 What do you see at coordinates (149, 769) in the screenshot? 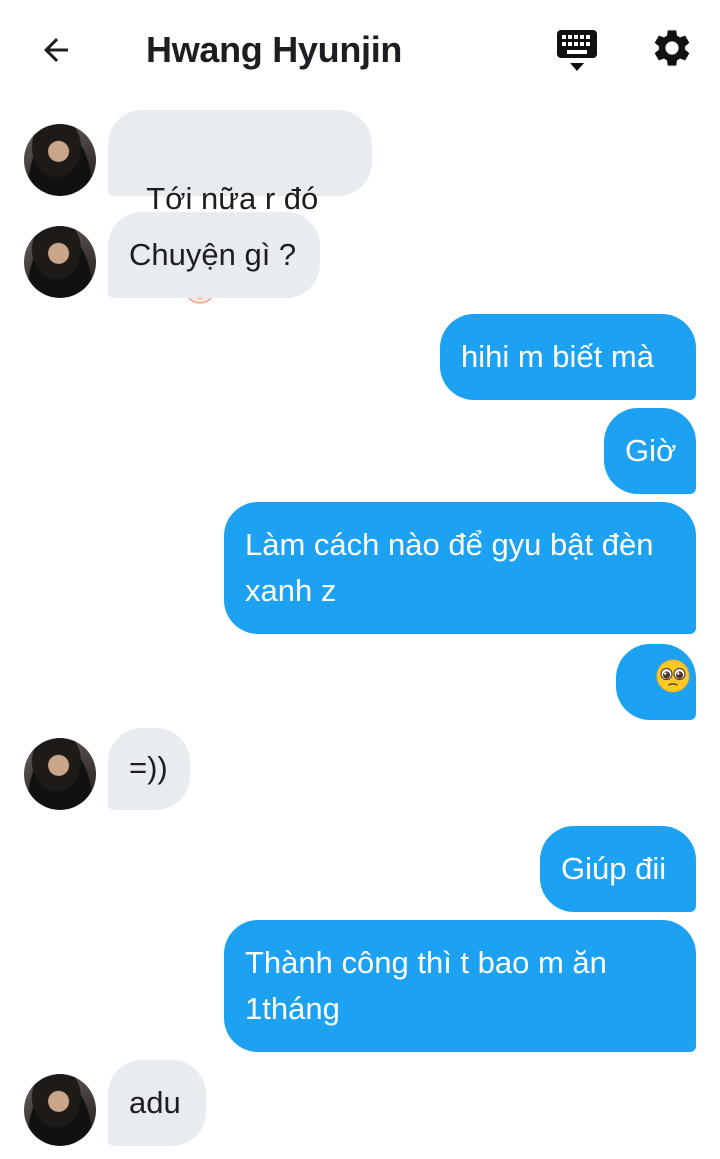
I see `message-bubble-incoming: =))` at bounding box center [149, 769].